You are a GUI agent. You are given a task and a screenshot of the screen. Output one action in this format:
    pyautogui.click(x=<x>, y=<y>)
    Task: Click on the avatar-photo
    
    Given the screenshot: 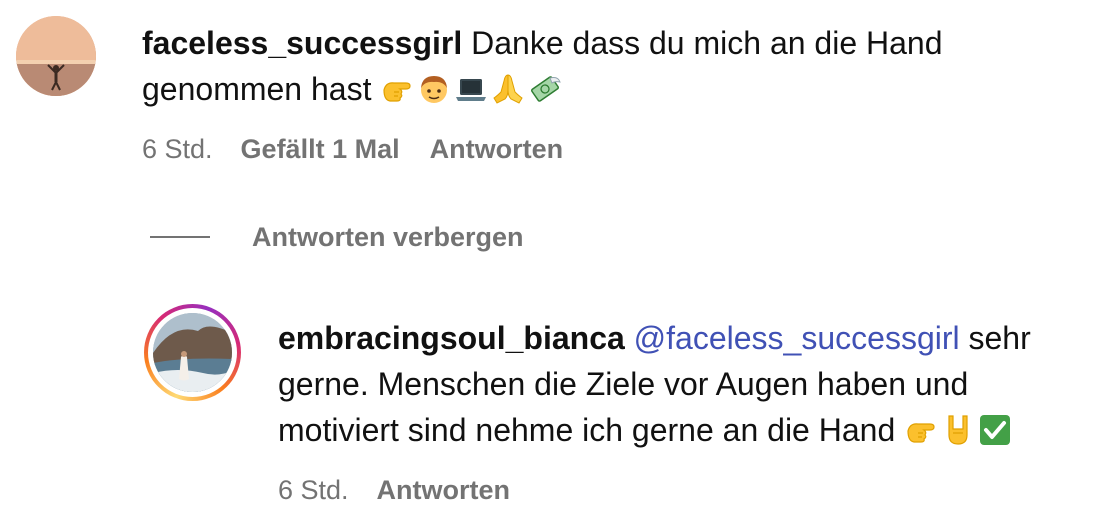 What is the action you would take?
    pyautogui.click(x=192, y=352)
    